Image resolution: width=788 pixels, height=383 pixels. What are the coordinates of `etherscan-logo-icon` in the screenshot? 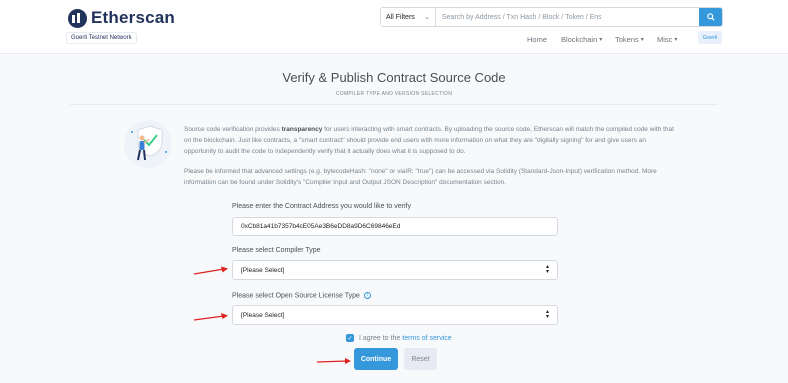 It's located at (77, 18).